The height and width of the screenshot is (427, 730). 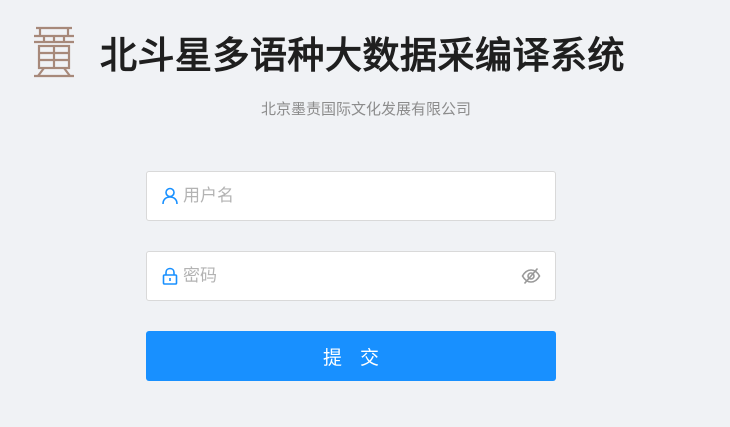 What do you see at coordinates (54, 52) in the screenshot?
I see `seal-logo-icon` at bounding box center [54, 52].